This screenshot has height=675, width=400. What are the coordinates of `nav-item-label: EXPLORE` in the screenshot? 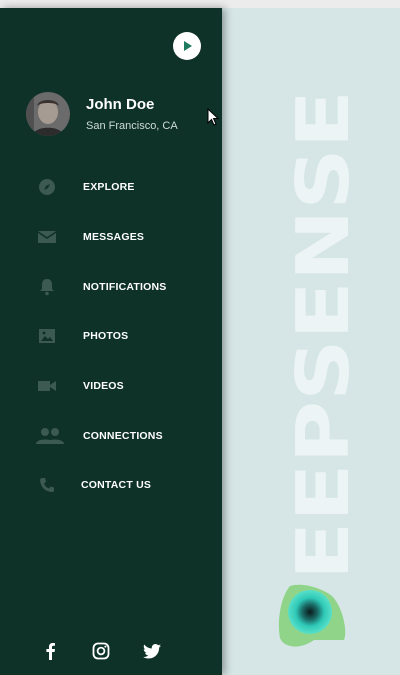 It's located at (109, 187).